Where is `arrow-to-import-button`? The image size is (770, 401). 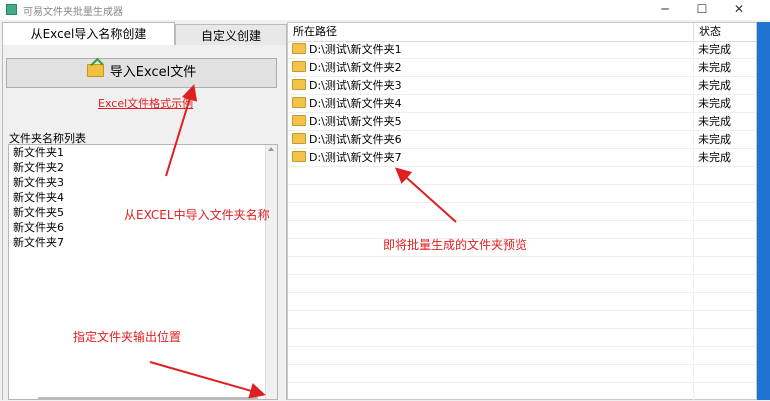
arrow-to-import-button is located at coordinates (181, 130).